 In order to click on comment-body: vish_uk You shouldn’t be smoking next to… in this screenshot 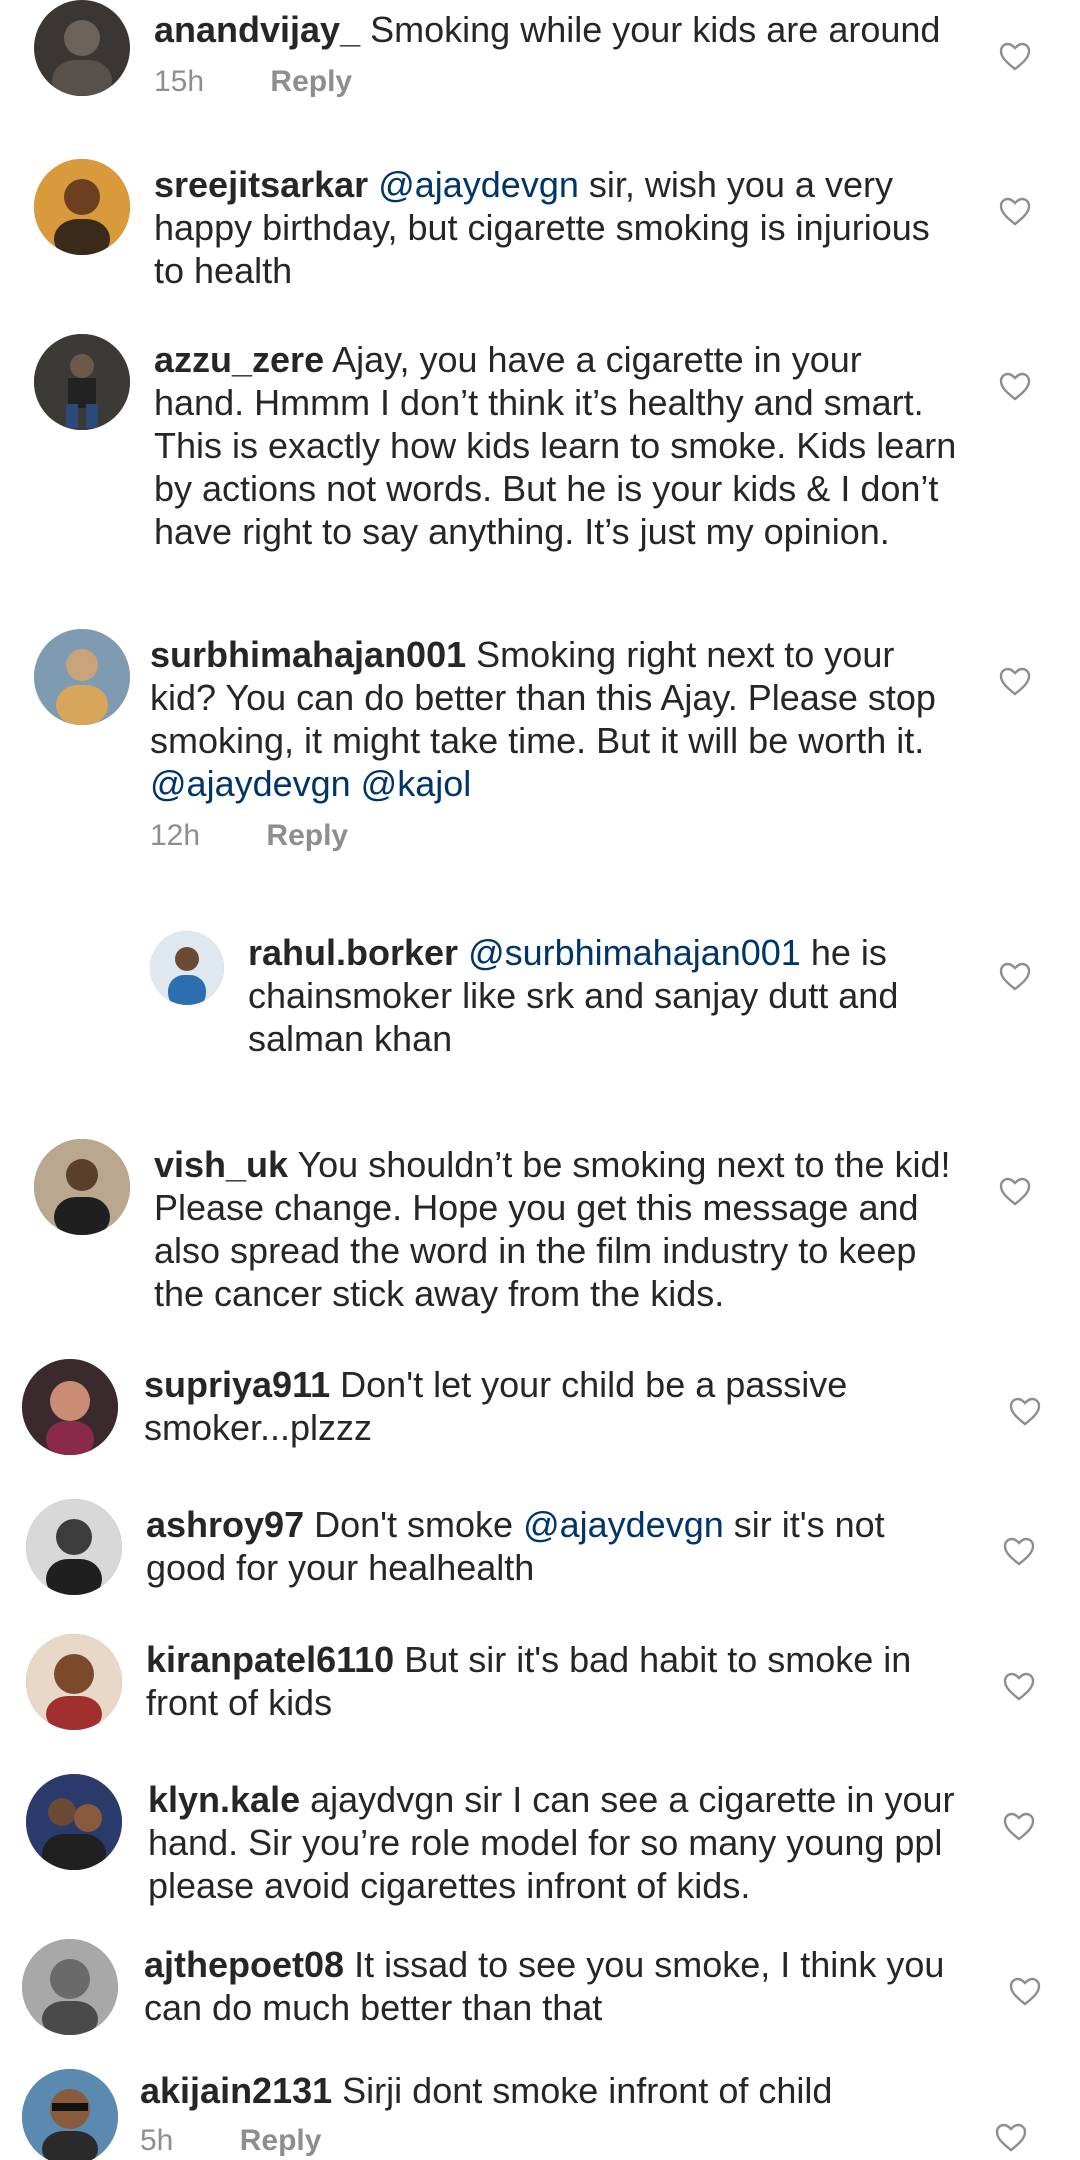, I will do `click(557, 1229)`.